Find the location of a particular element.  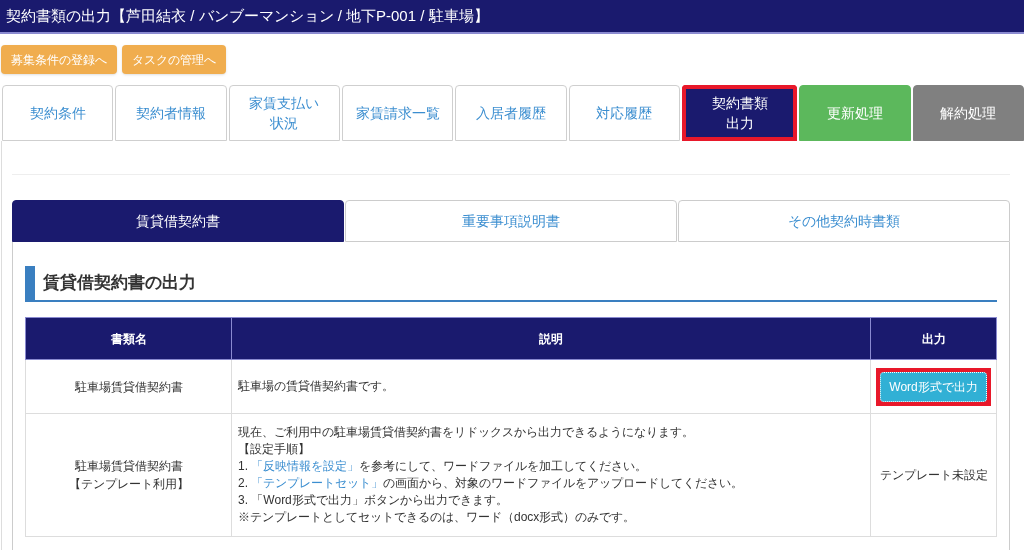

column-header: 説明 is located at coordinates (551, 338).